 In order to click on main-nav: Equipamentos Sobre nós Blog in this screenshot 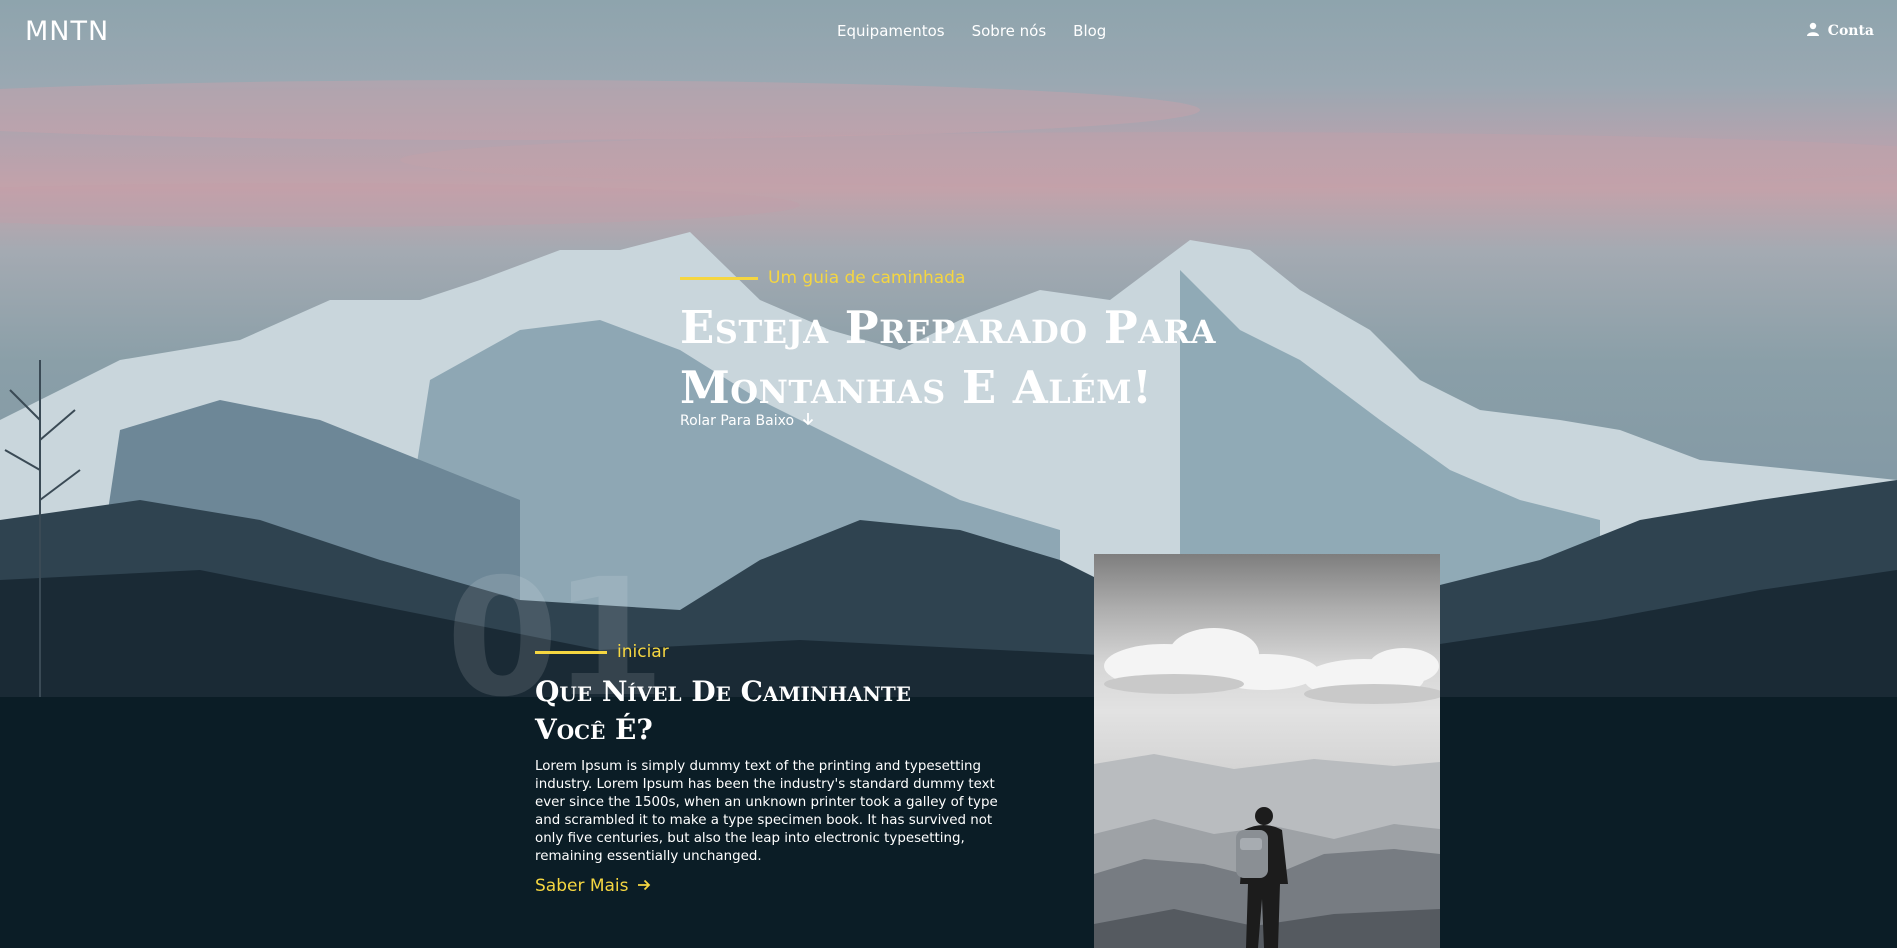, I will do `click(971, 31)`.